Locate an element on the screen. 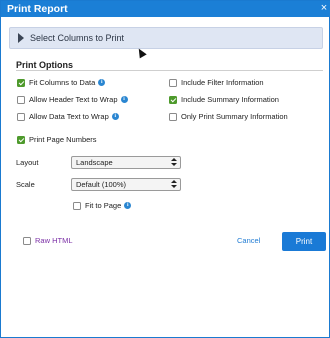 The image size is (330, 338). layout-label: Layout is located at coordinates (27, 162).